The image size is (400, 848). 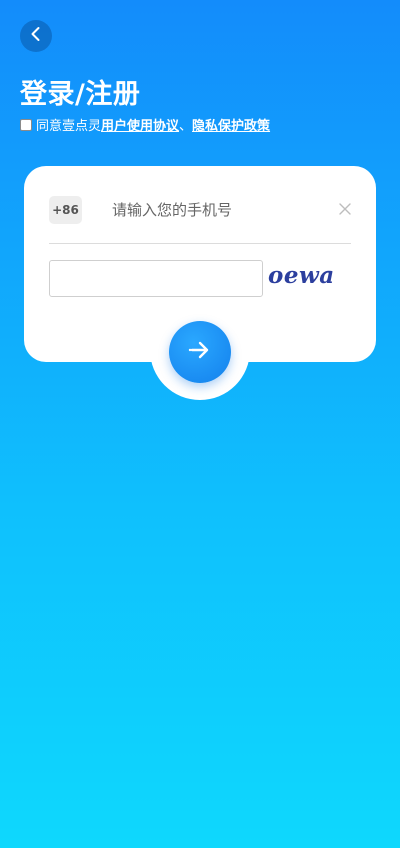 What do you see at coordinates (200, 243) in the screenshot?
I see `divider` at bounding box center [200, 243].